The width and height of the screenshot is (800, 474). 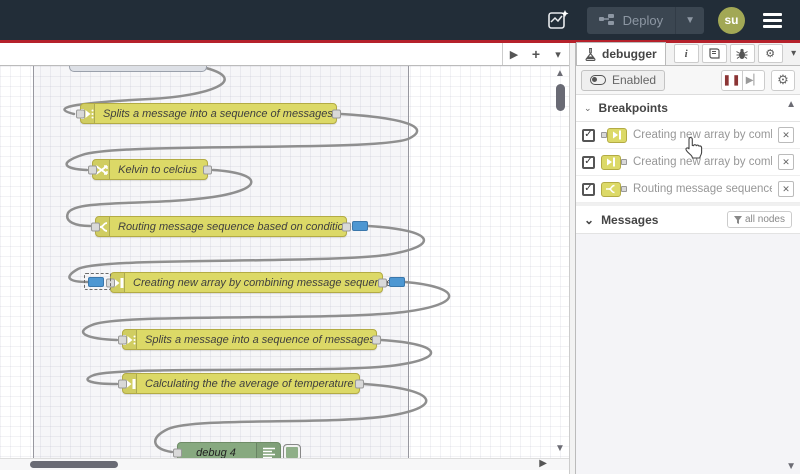 I want to click on hamburger-icon, so click(x=772, y=14).